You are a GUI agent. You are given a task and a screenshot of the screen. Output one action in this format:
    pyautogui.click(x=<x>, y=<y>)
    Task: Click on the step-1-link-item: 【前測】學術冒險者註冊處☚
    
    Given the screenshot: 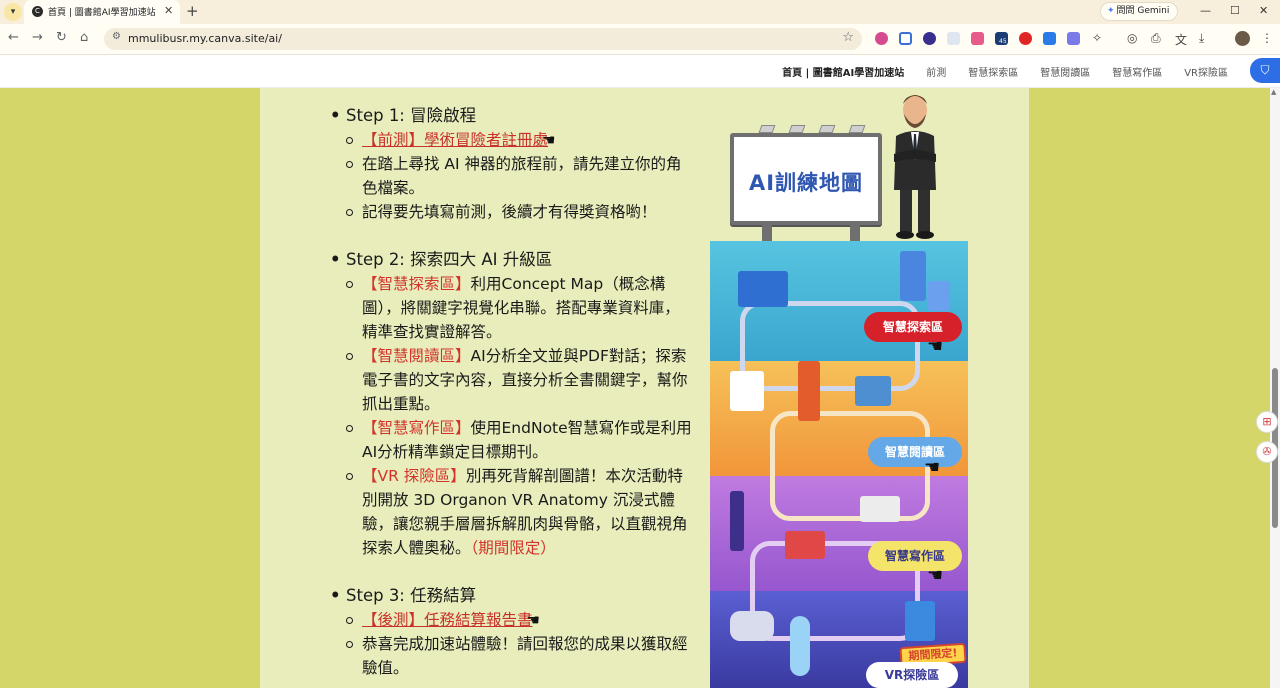 What is the action you would take?
    pyautogui.click(x=519, y=140)
    